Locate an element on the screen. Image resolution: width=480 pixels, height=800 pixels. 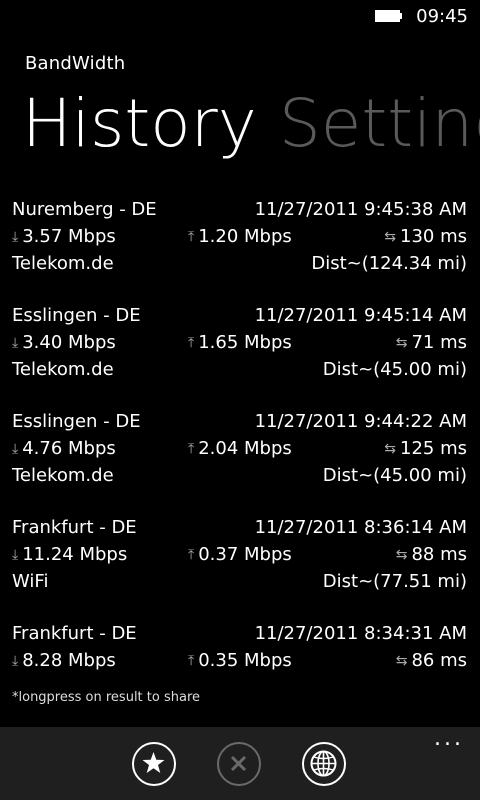
result-distance: Dist~(124.34 mi) is located at coordinates (389, 263).